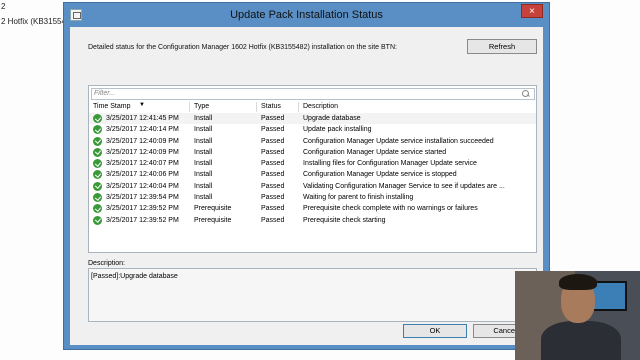 This screenshot has width=640, height=360. I want to click on column-headers: Time Stamp ▼ Type Status Description, so click(312, 107).